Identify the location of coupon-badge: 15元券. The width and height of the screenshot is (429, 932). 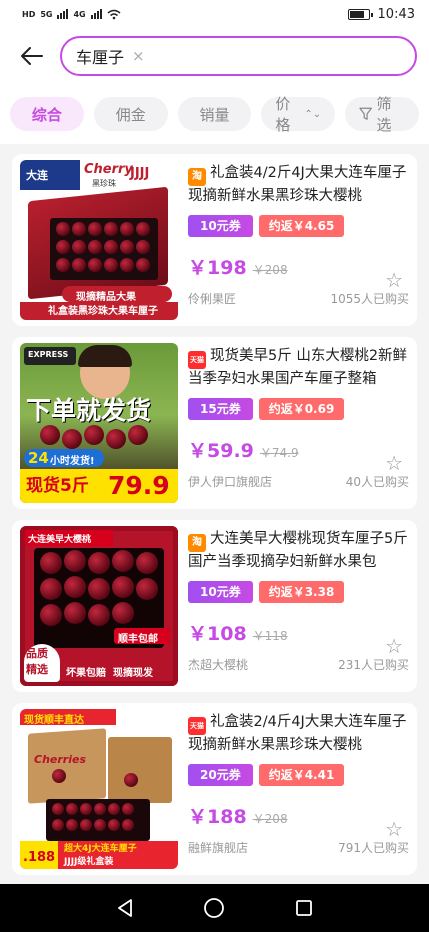
(220, 409).